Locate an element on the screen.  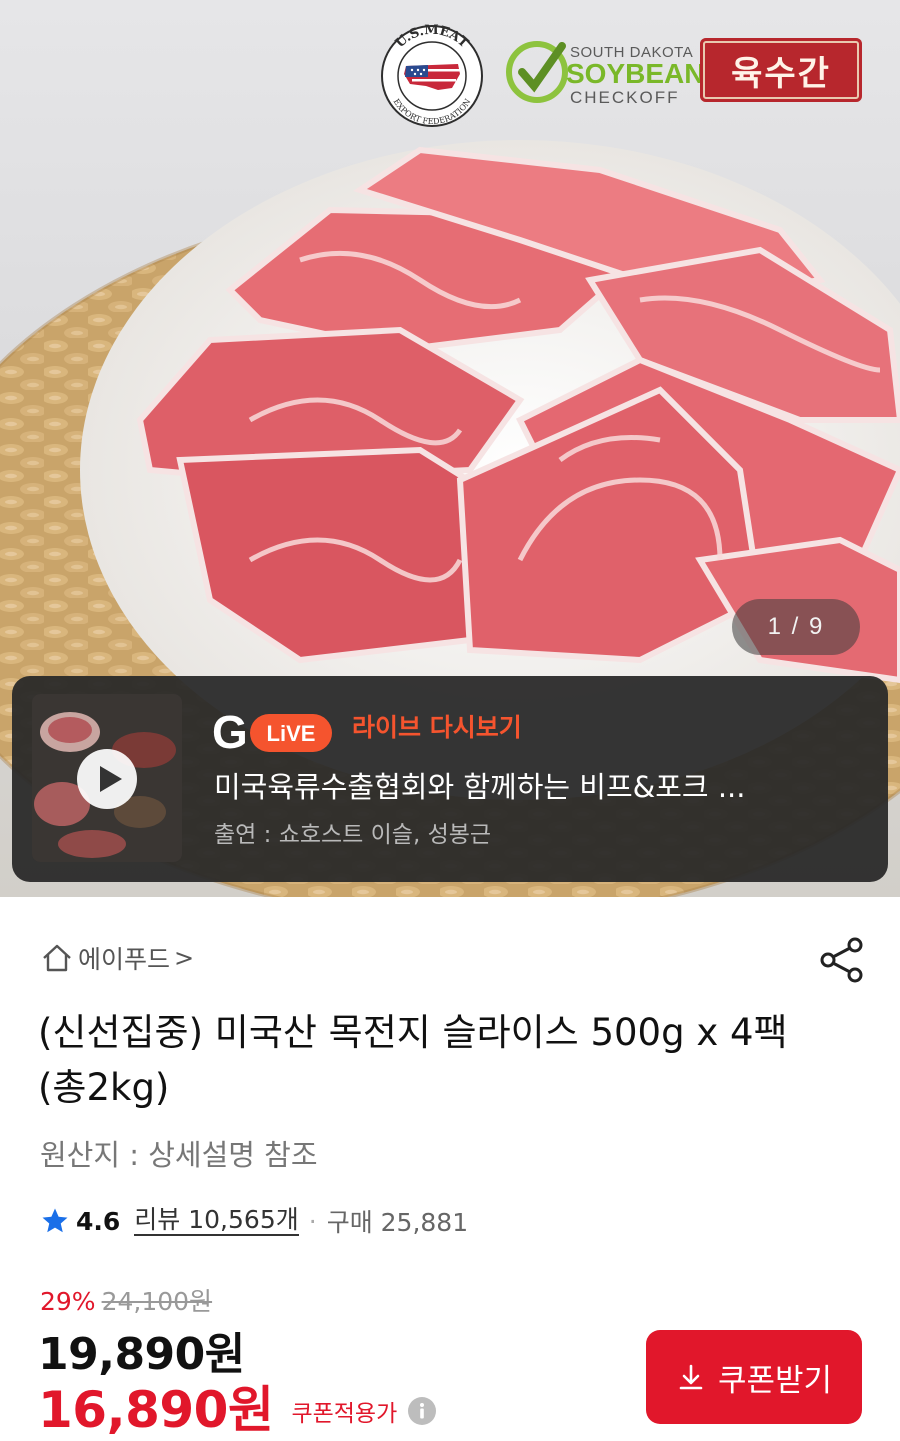
home-icon is located at coordinates (57, 958).